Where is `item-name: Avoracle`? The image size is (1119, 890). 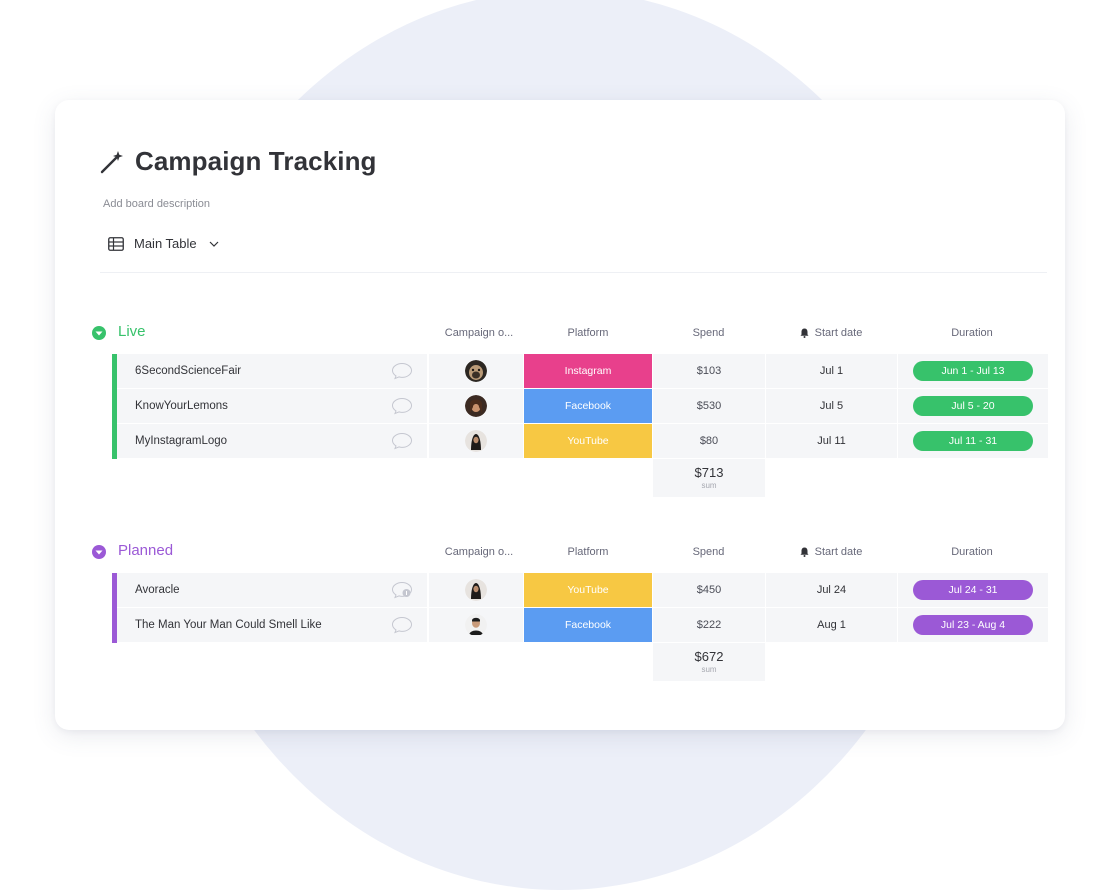
item-name: Avoracle is located at coordinates (157, 590).